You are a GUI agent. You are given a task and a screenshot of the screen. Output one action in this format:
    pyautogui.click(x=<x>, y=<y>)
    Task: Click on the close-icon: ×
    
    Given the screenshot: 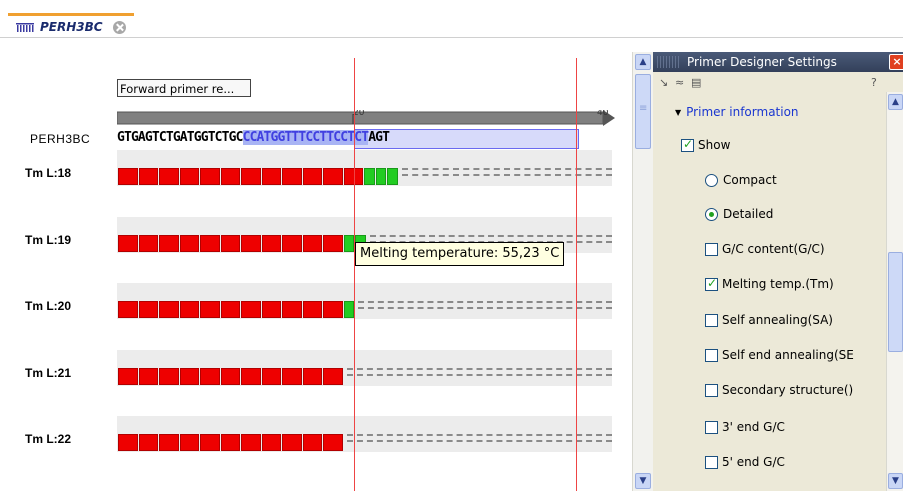 What is the action you would take?
    pyautogui.click(x=896, y=62)
    